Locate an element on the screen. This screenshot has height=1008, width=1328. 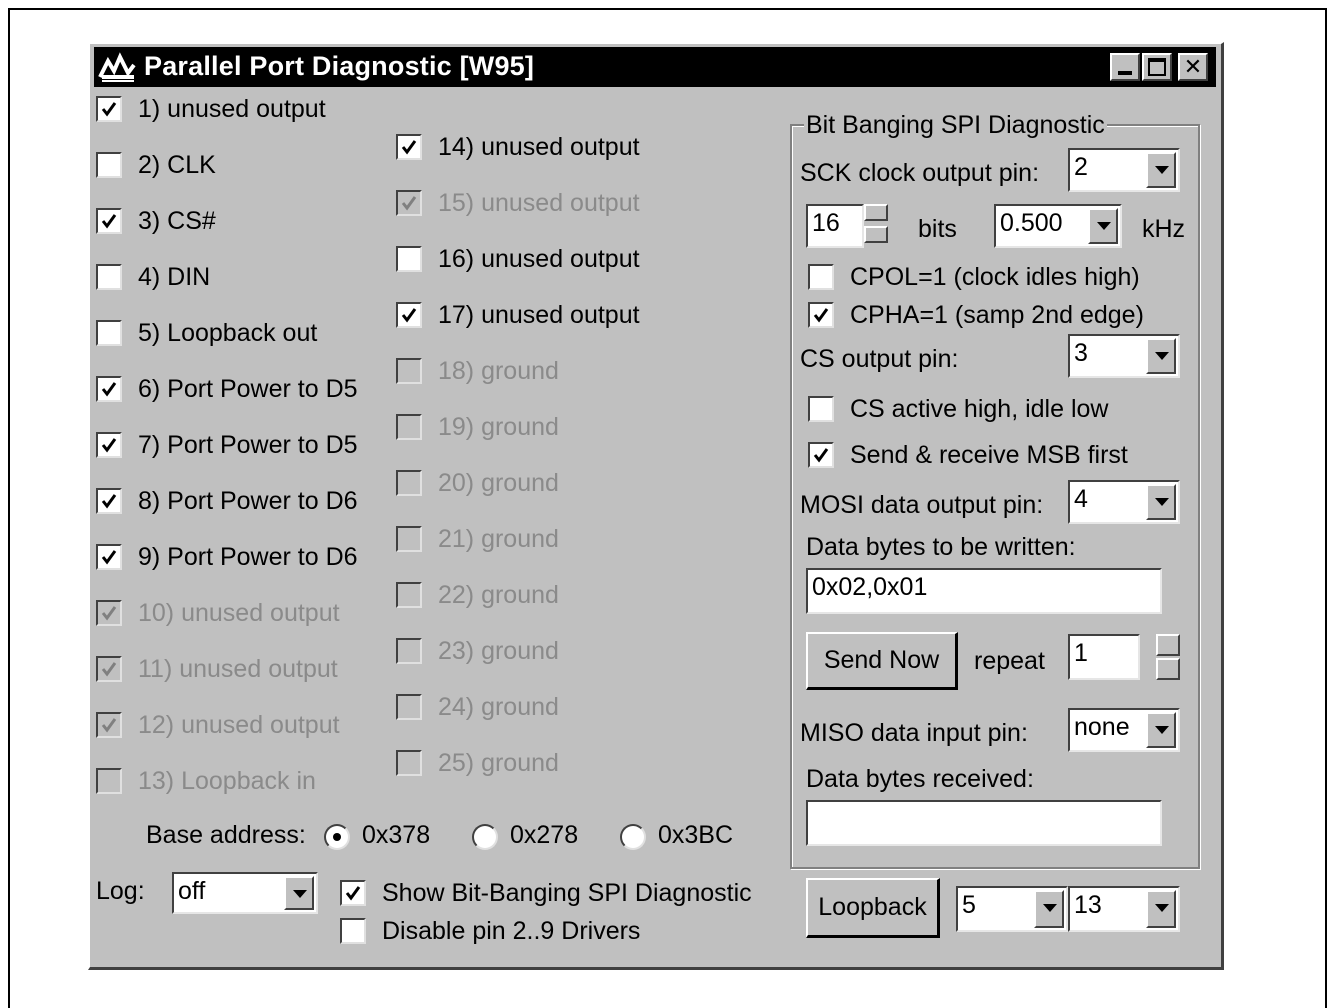
bits-spinner is located at coordinates (876, 226).